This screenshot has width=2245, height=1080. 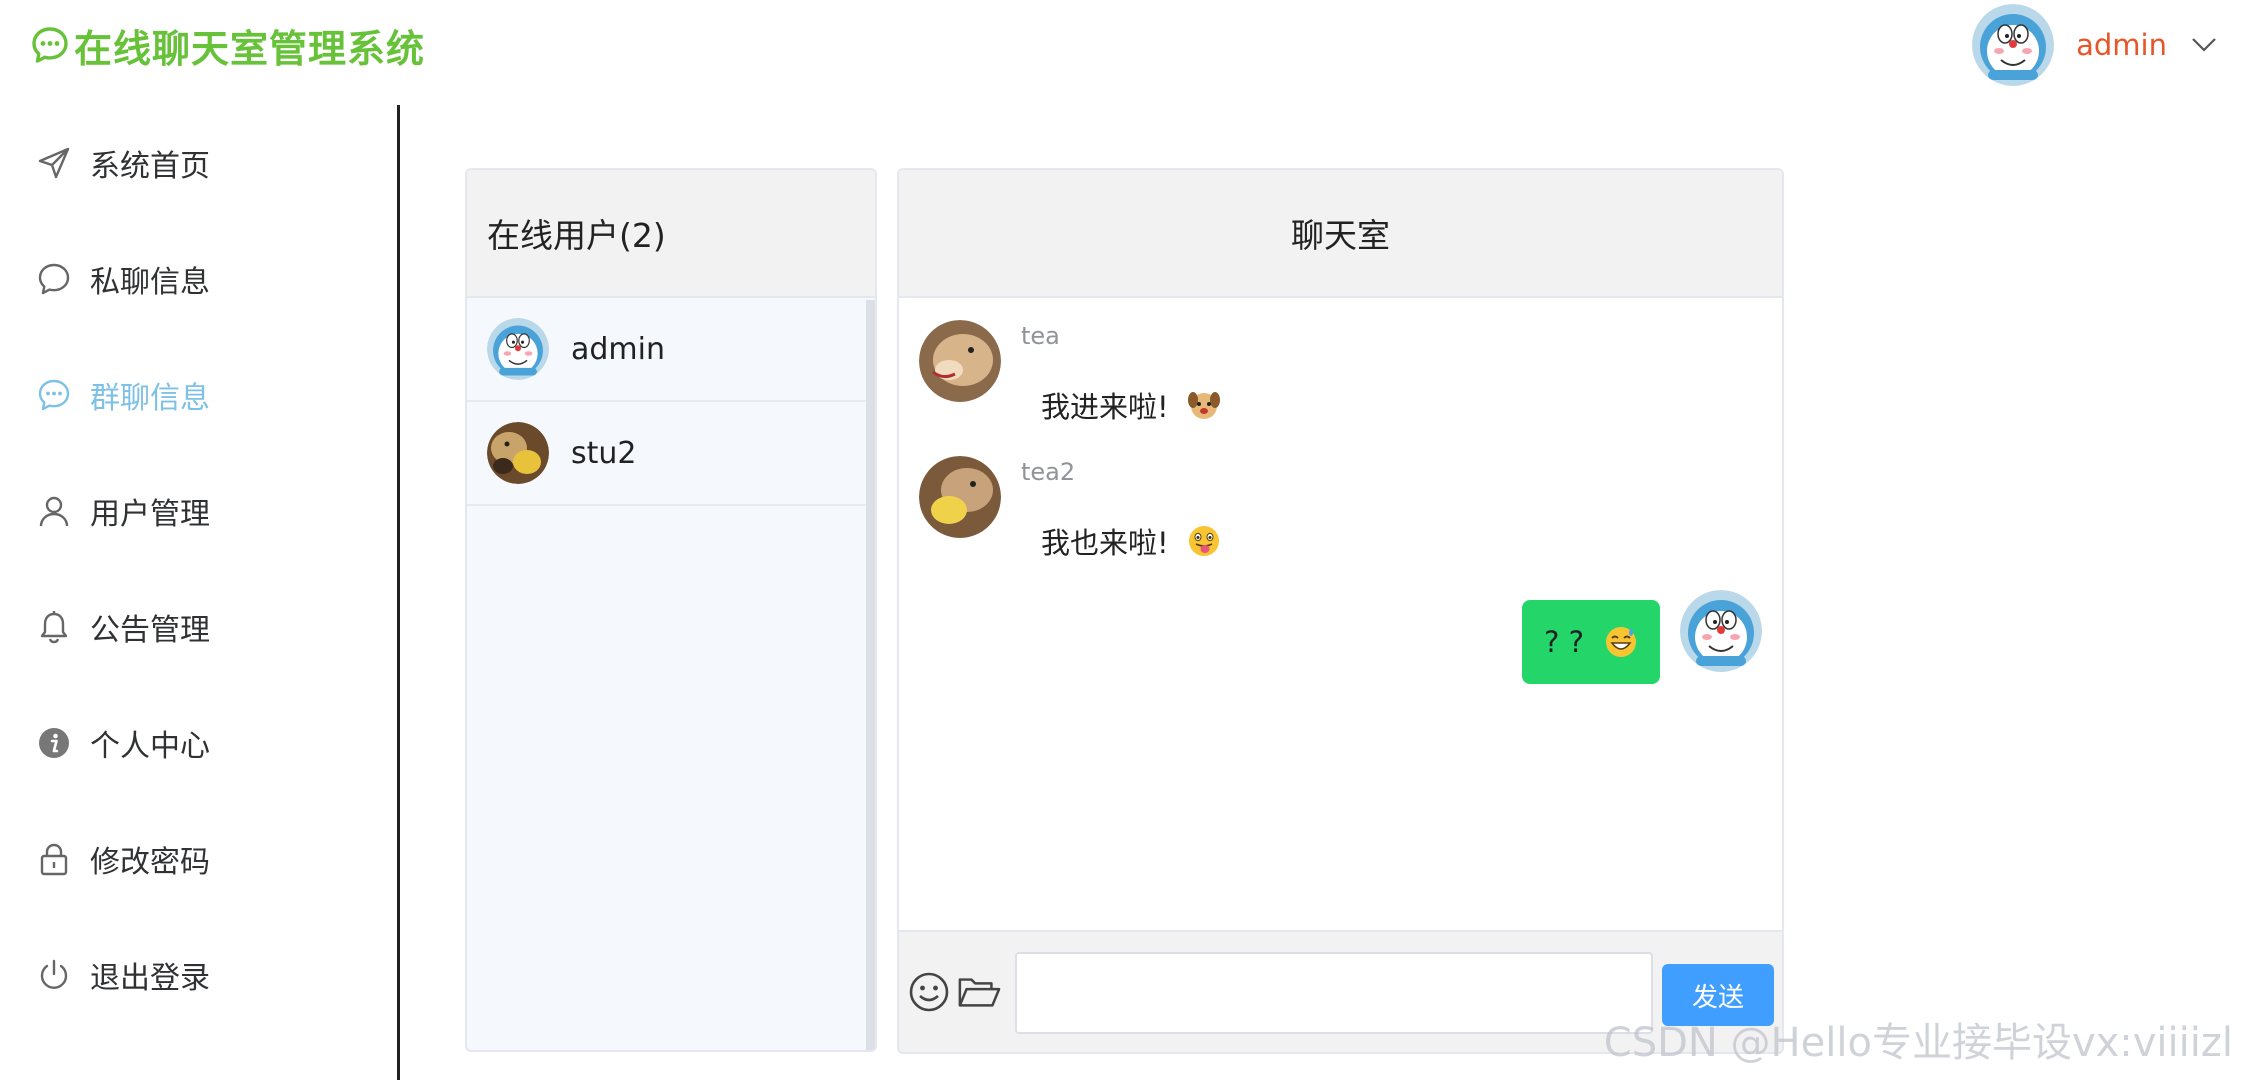 What do you see at coordinates (671, 234) in the screenshot?
I see `online-users-header: 在线用户(2)` at bounding box center [671, 234].